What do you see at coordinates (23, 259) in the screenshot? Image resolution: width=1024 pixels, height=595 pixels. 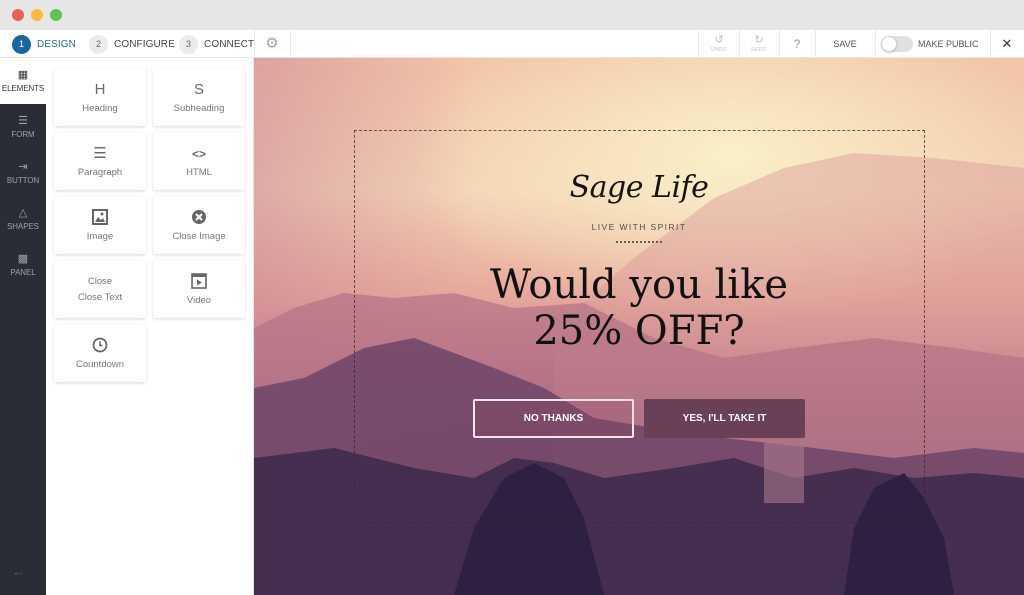 I see `panel-hatch-icon: ▩` at bounding box center [23, 259].